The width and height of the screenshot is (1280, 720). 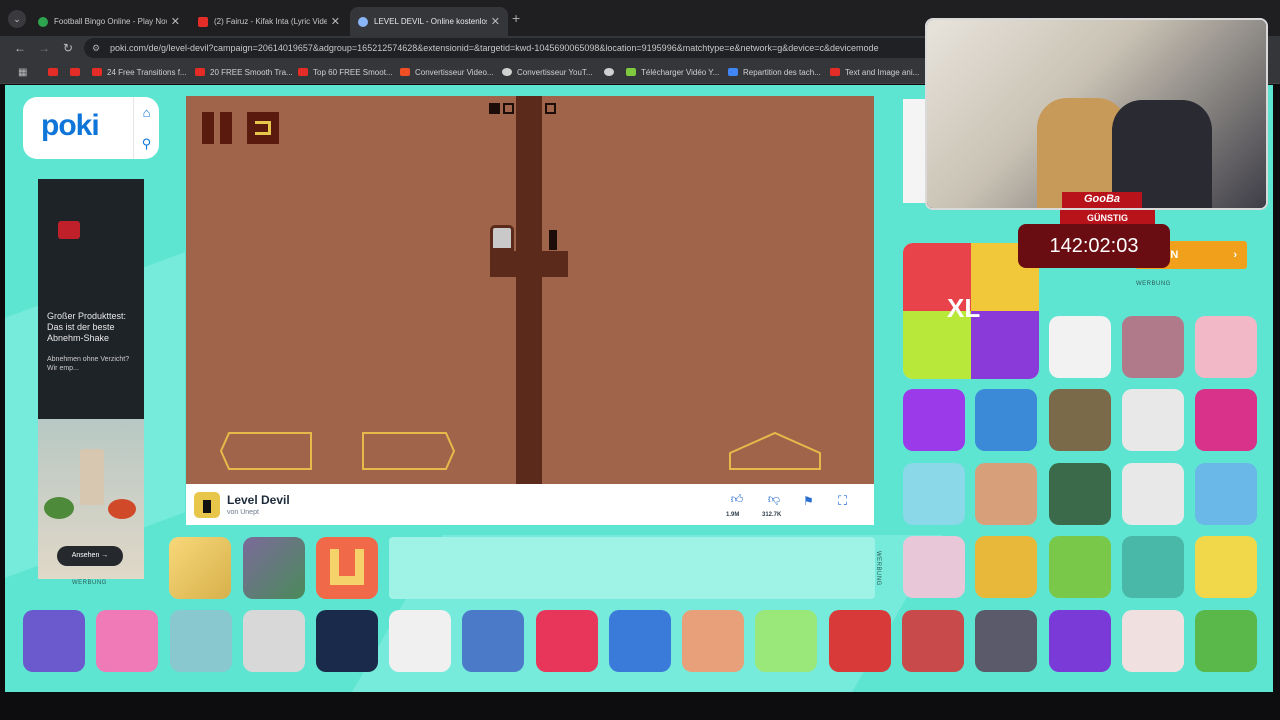 I want to click on search-icon: ⚲, so click(x=146, y=143).